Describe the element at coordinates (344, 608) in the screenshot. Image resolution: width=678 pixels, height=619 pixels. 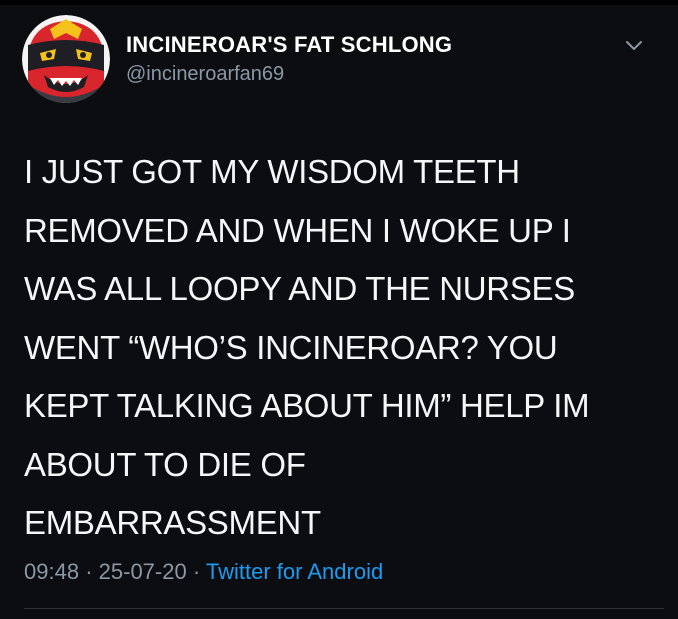
I see `divider` at that location.